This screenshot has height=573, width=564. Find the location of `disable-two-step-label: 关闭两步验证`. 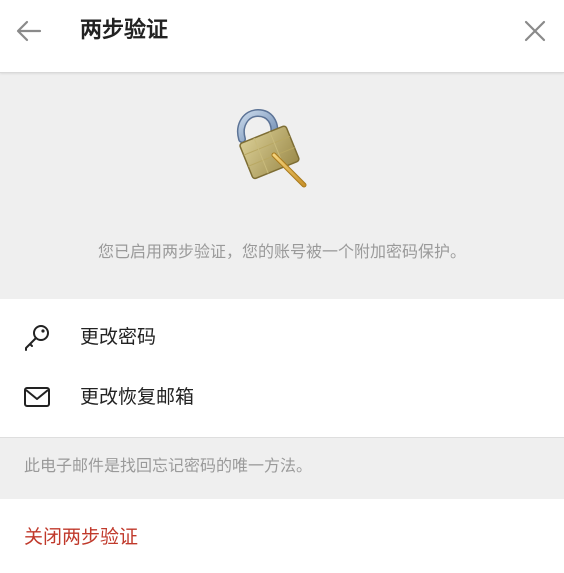

disable-two-step-label: 关闭两步验证 is located at coordinates (81, 537).